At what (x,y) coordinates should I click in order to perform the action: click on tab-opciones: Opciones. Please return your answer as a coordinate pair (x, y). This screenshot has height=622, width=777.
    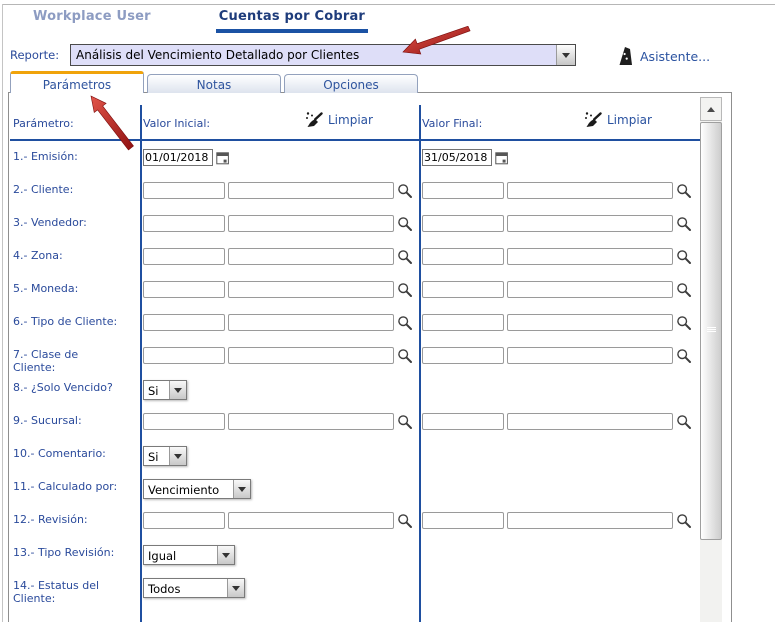
    Looking at the image, I should click on (351, 83).